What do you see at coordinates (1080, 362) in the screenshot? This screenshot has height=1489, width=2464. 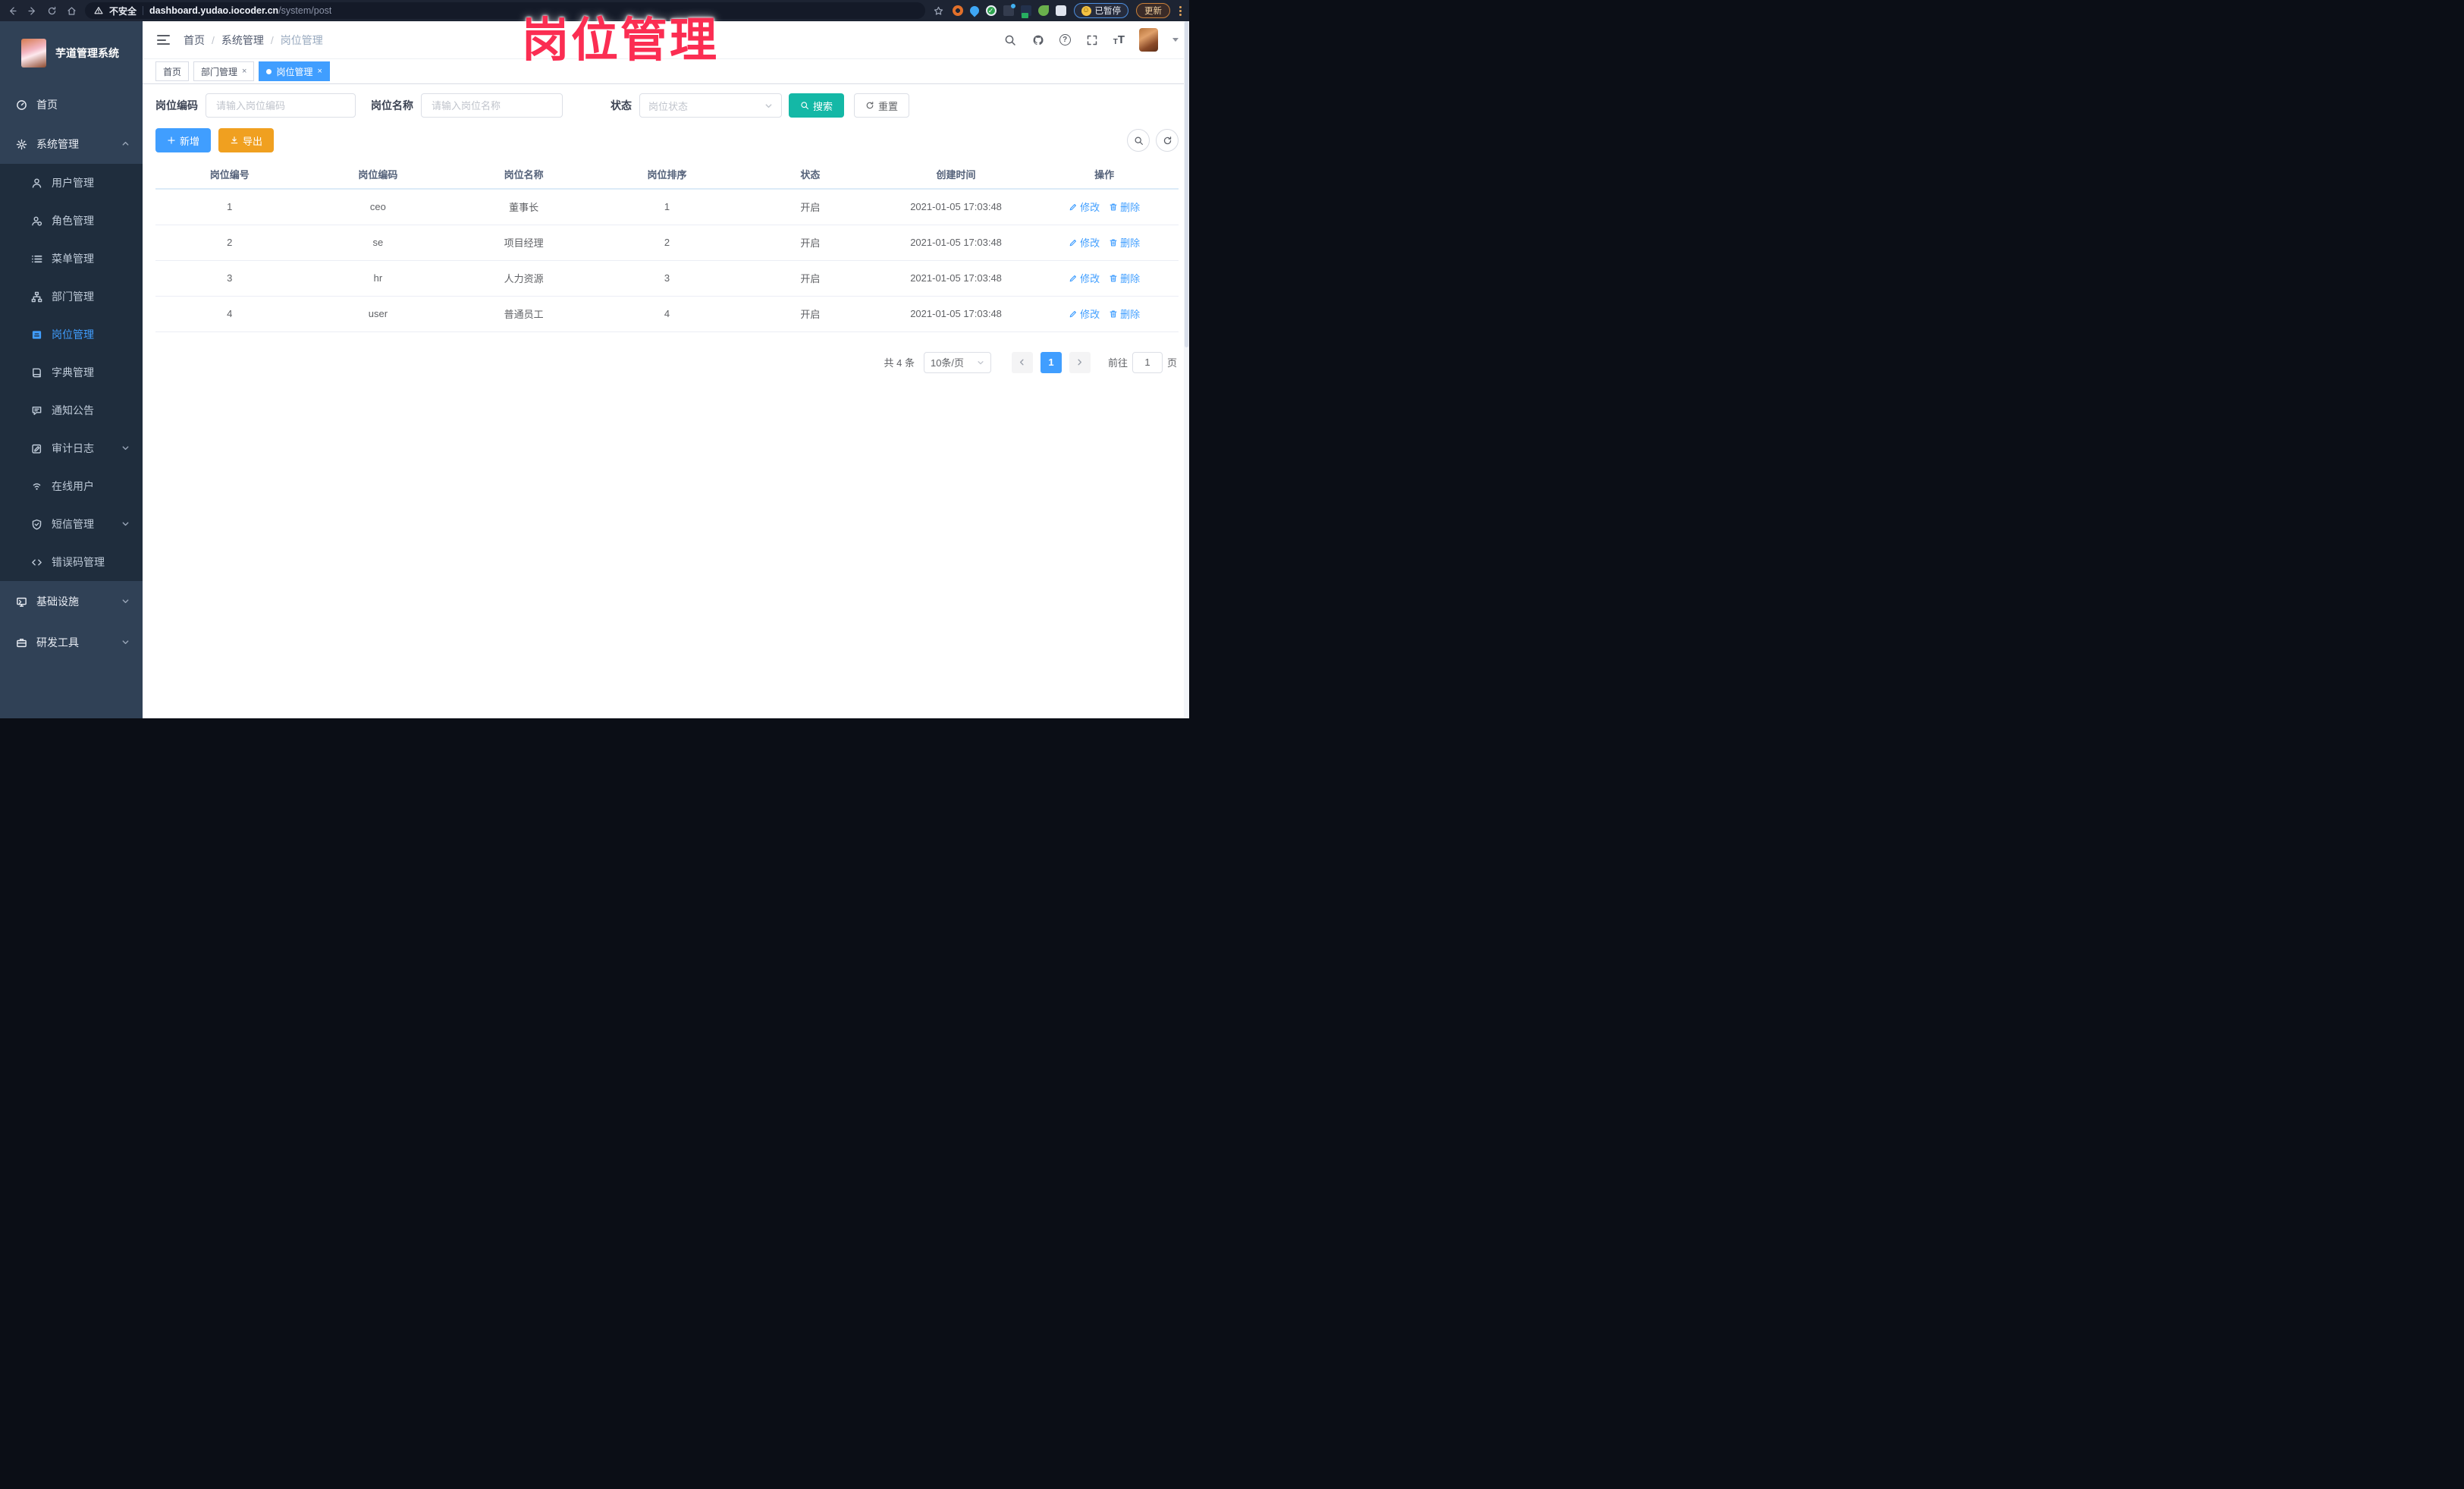 I see `next-page-button` at bounding box center [1080, 362].